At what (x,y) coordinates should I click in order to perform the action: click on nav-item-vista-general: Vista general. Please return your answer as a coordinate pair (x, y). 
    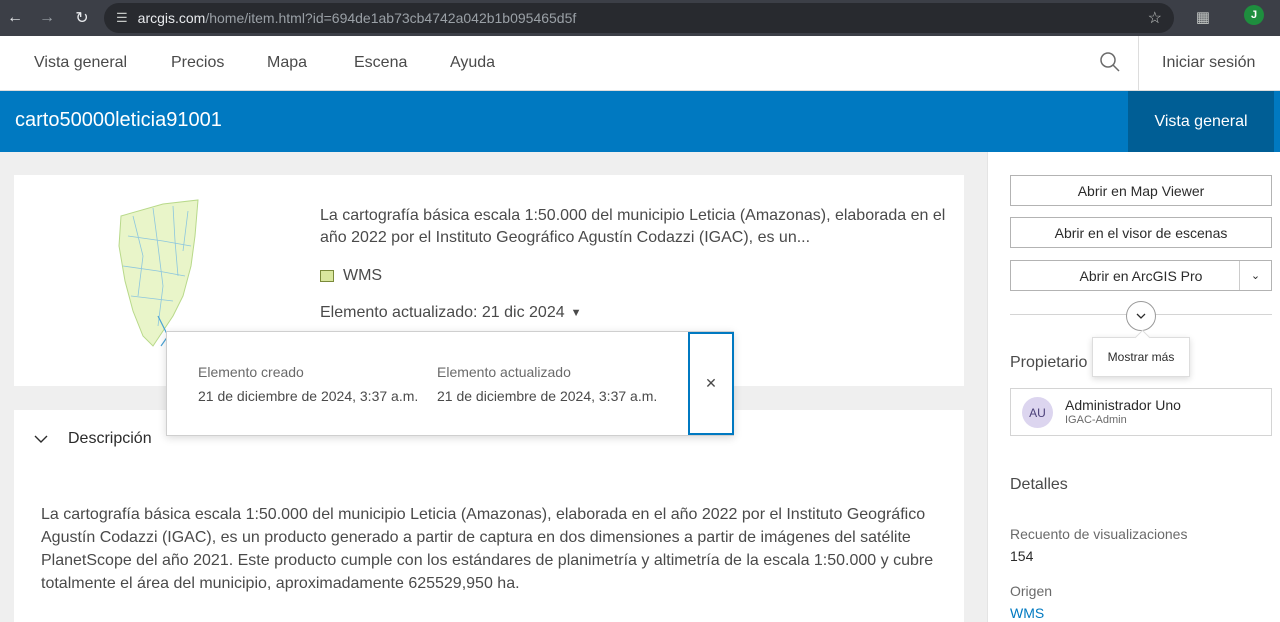
    Looking at the image, I should click on (80, 63).